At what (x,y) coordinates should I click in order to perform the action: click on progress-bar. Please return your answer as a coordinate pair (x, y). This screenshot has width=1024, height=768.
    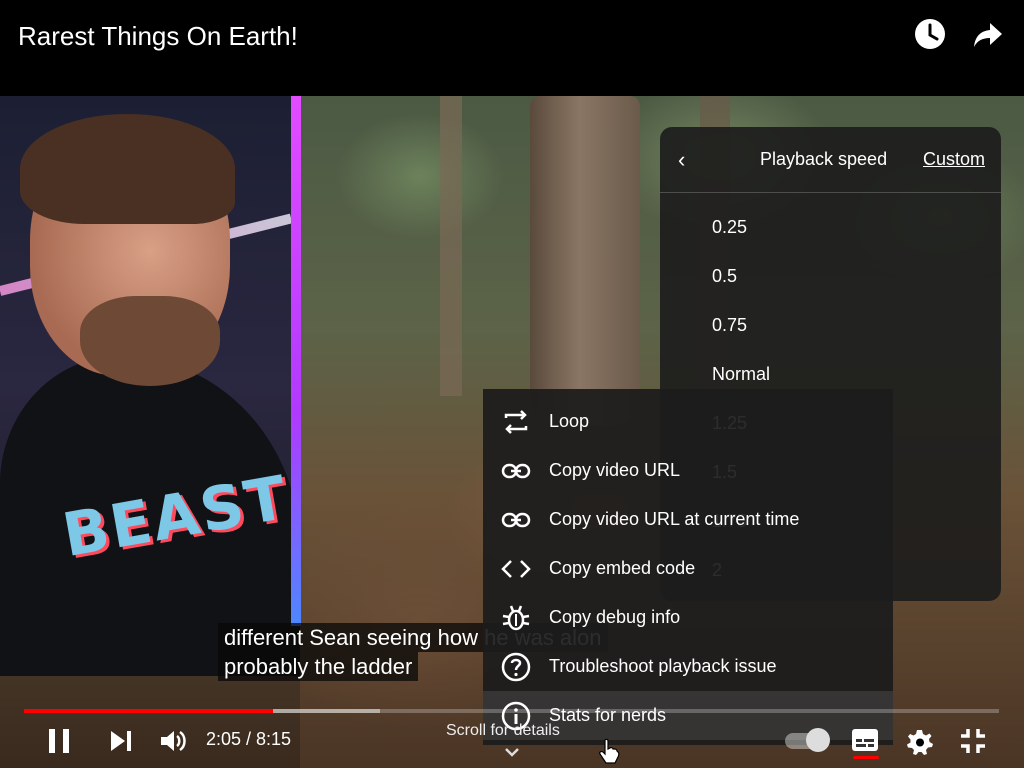
    Looking at the image, I should click on (511, 711).